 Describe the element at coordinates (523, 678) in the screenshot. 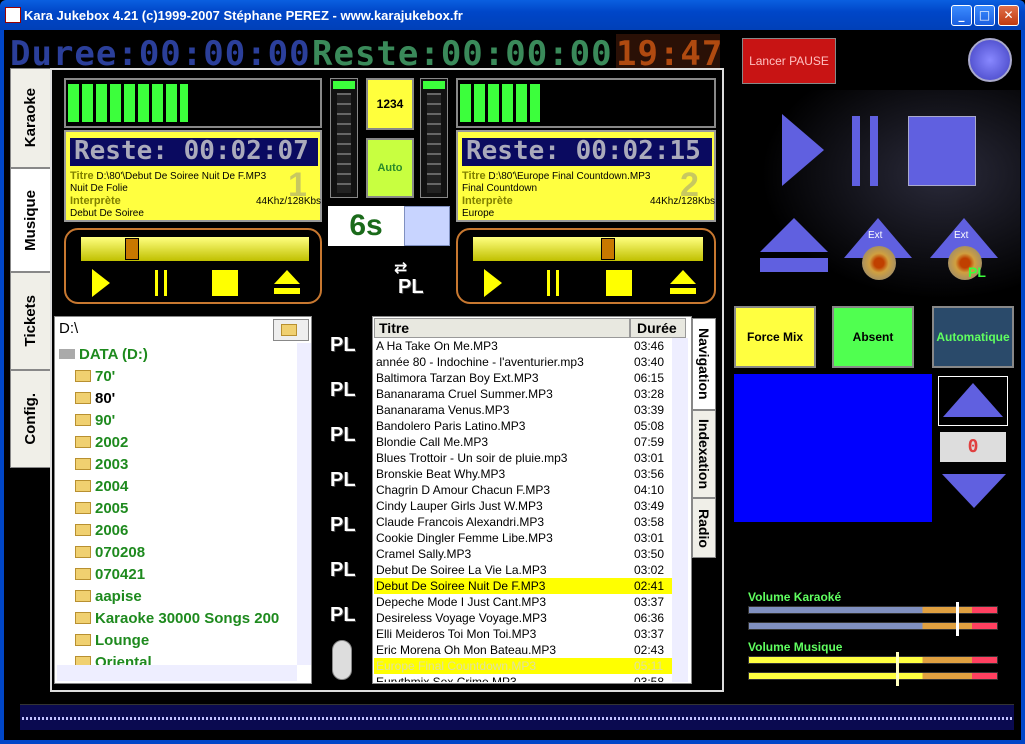

I see `playlist-row: Eurythmix Sex Crime.MP3 03:58` at that location.